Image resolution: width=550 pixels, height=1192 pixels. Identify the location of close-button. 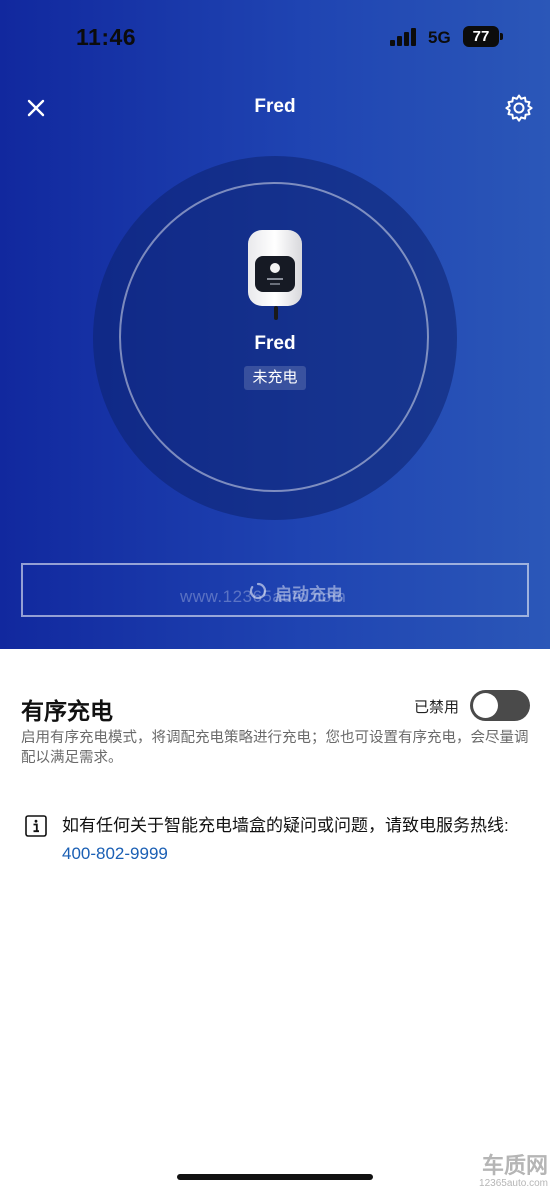
(36, 108).